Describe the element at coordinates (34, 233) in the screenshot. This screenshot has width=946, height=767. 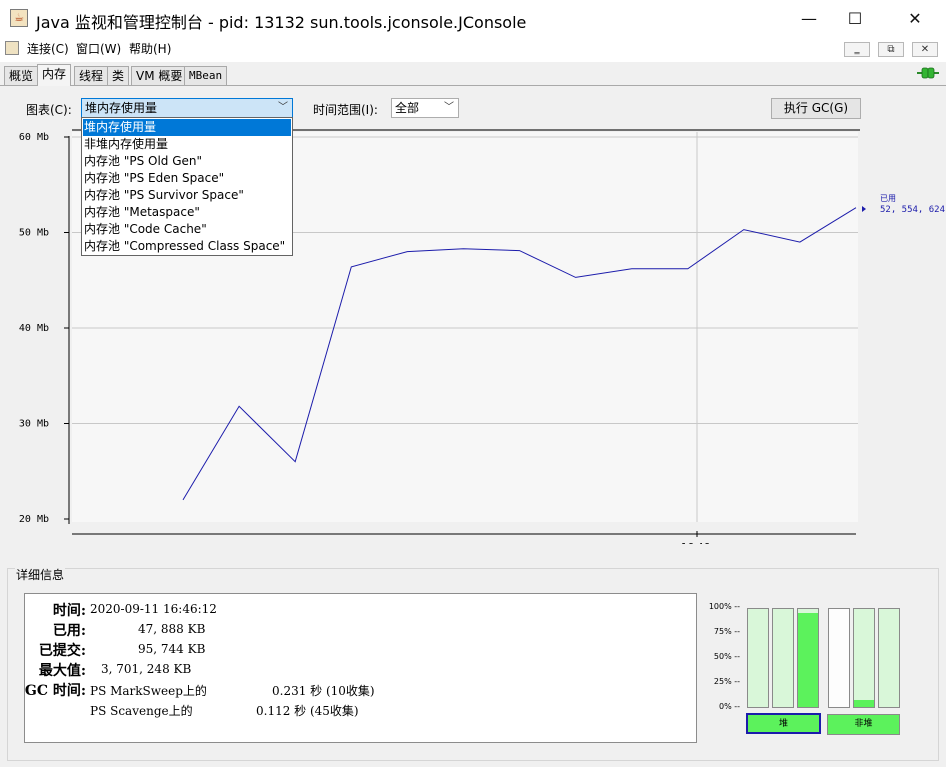
I see `y-tick-label: 50 Mb` at that location.